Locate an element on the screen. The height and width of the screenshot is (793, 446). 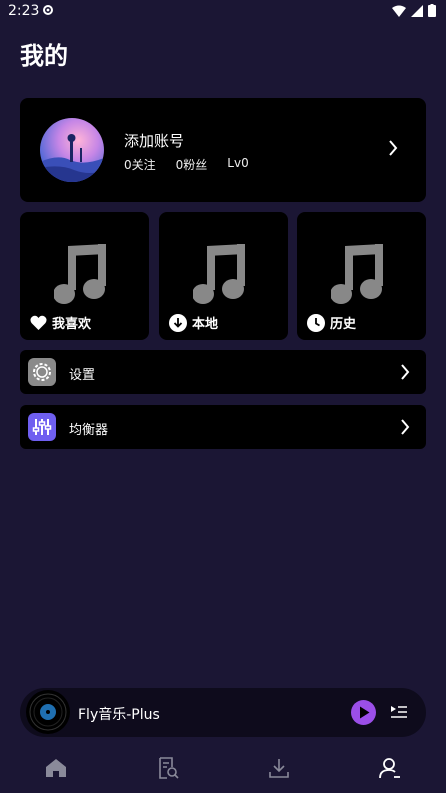
album-disc-icon is located at coordinates (48, 712).